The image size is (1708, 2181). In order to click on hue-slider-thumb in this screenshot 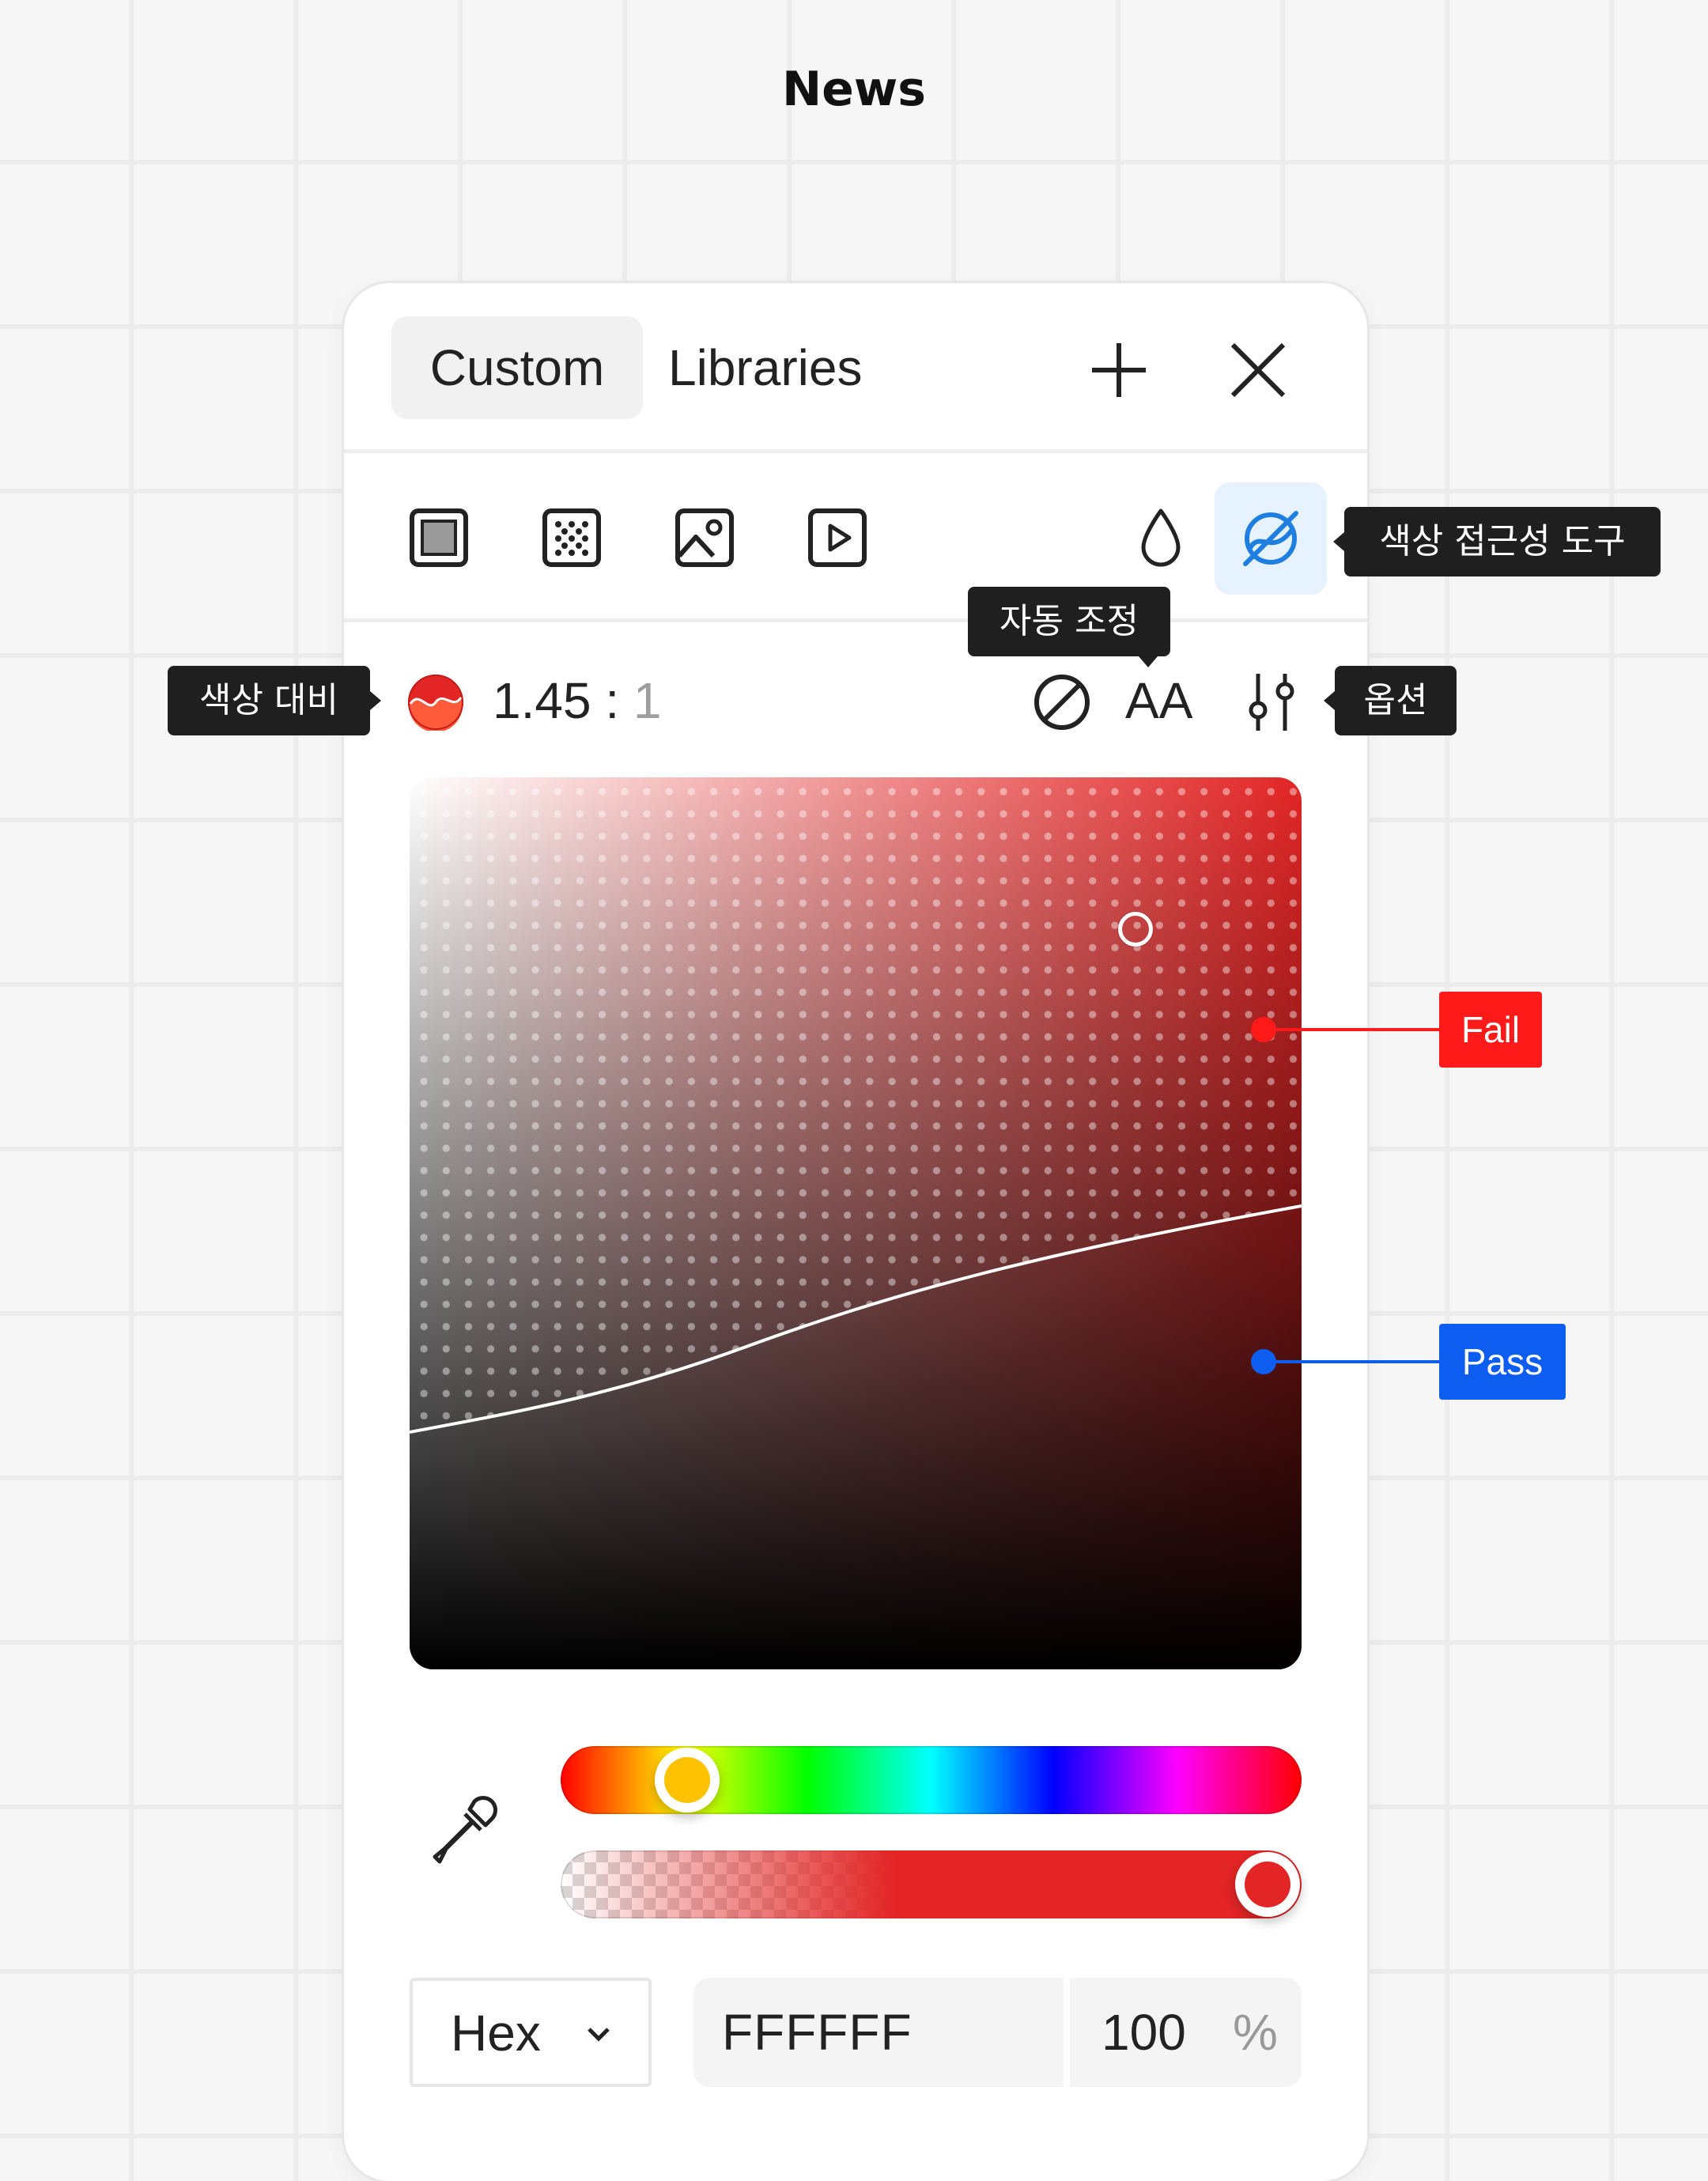, I will do `click(687, 1780)`.